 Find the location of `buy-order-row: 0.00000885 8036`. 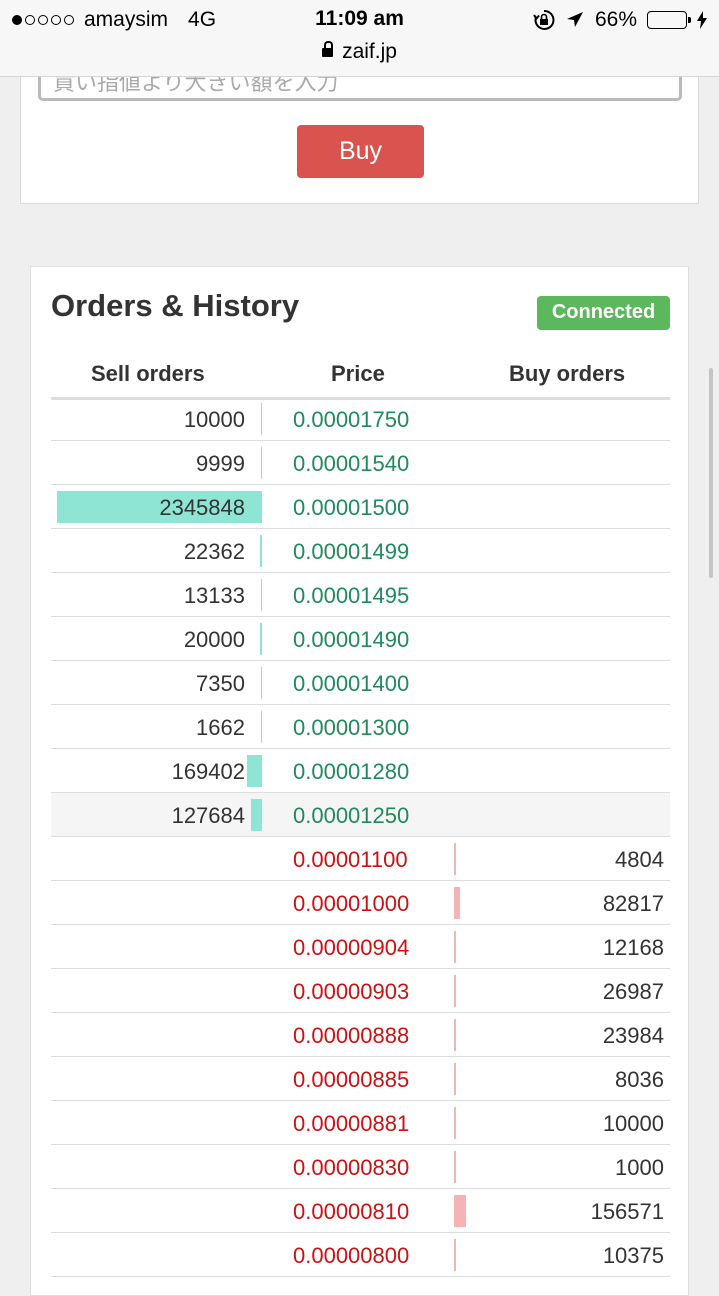

buy-order-row: 0.00000885 8036 is located at coordinates (360, 1079).